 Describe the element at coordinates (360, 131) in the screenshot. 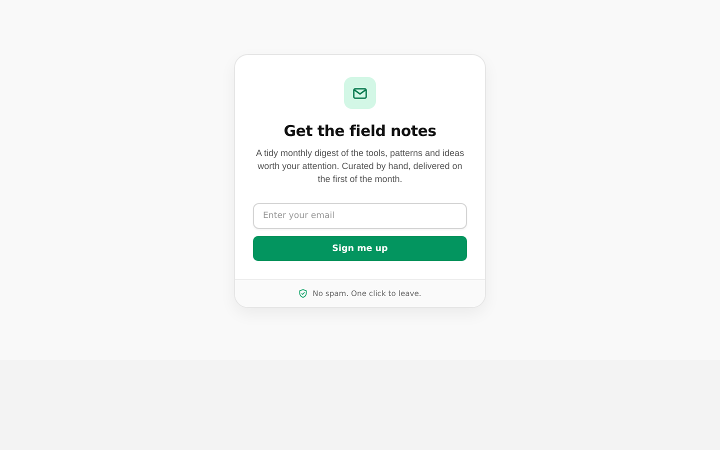

I see `card-title: Get the field notes` at that location.